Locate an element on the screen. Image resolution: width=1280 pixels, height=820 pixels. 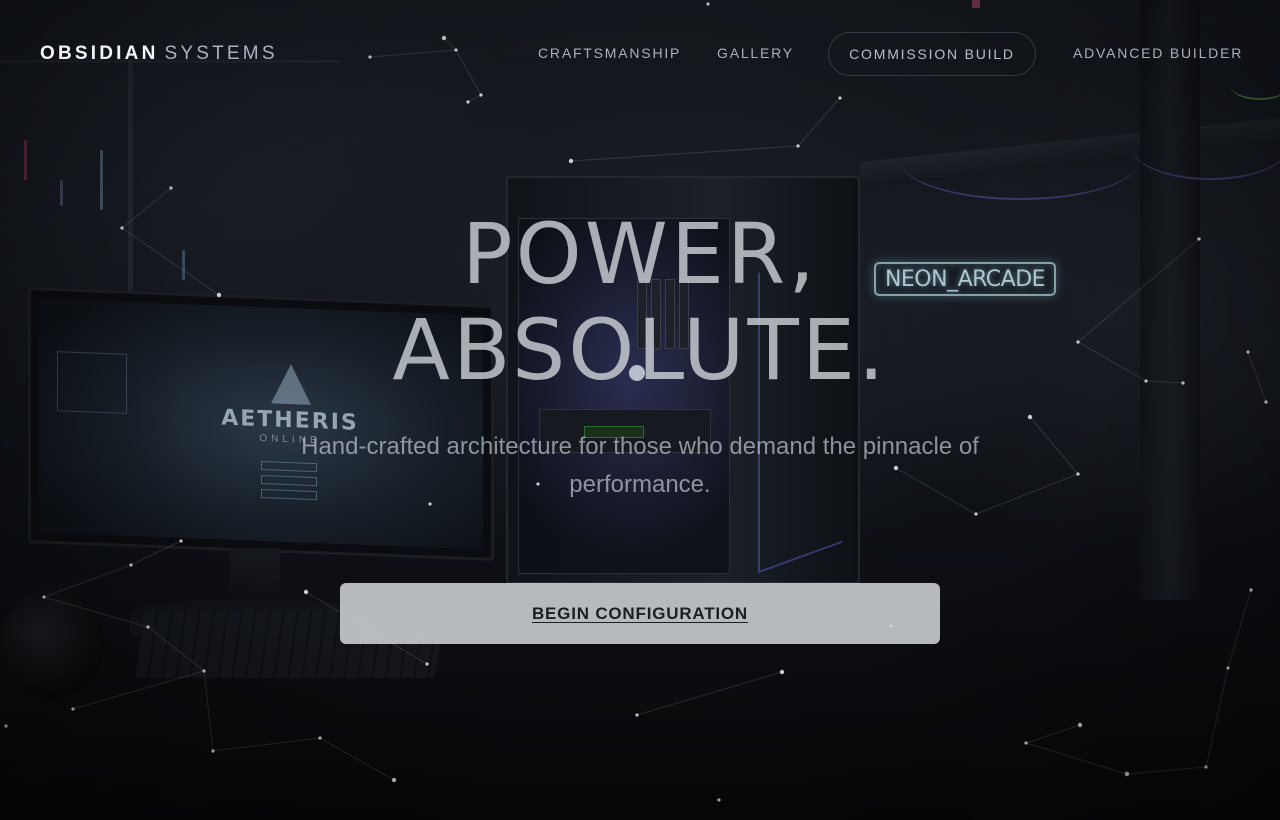
begin-configuration-button: BEGIN CONFIGURATION is located at coordinates (640, 613).